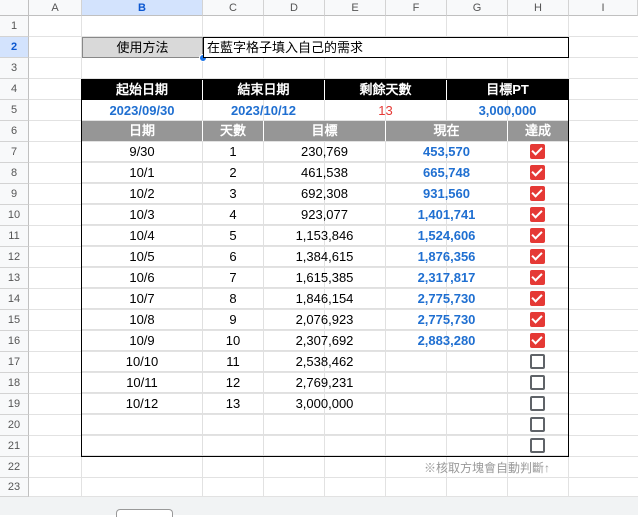  I want to click on gridline-row, so click(333, 477).